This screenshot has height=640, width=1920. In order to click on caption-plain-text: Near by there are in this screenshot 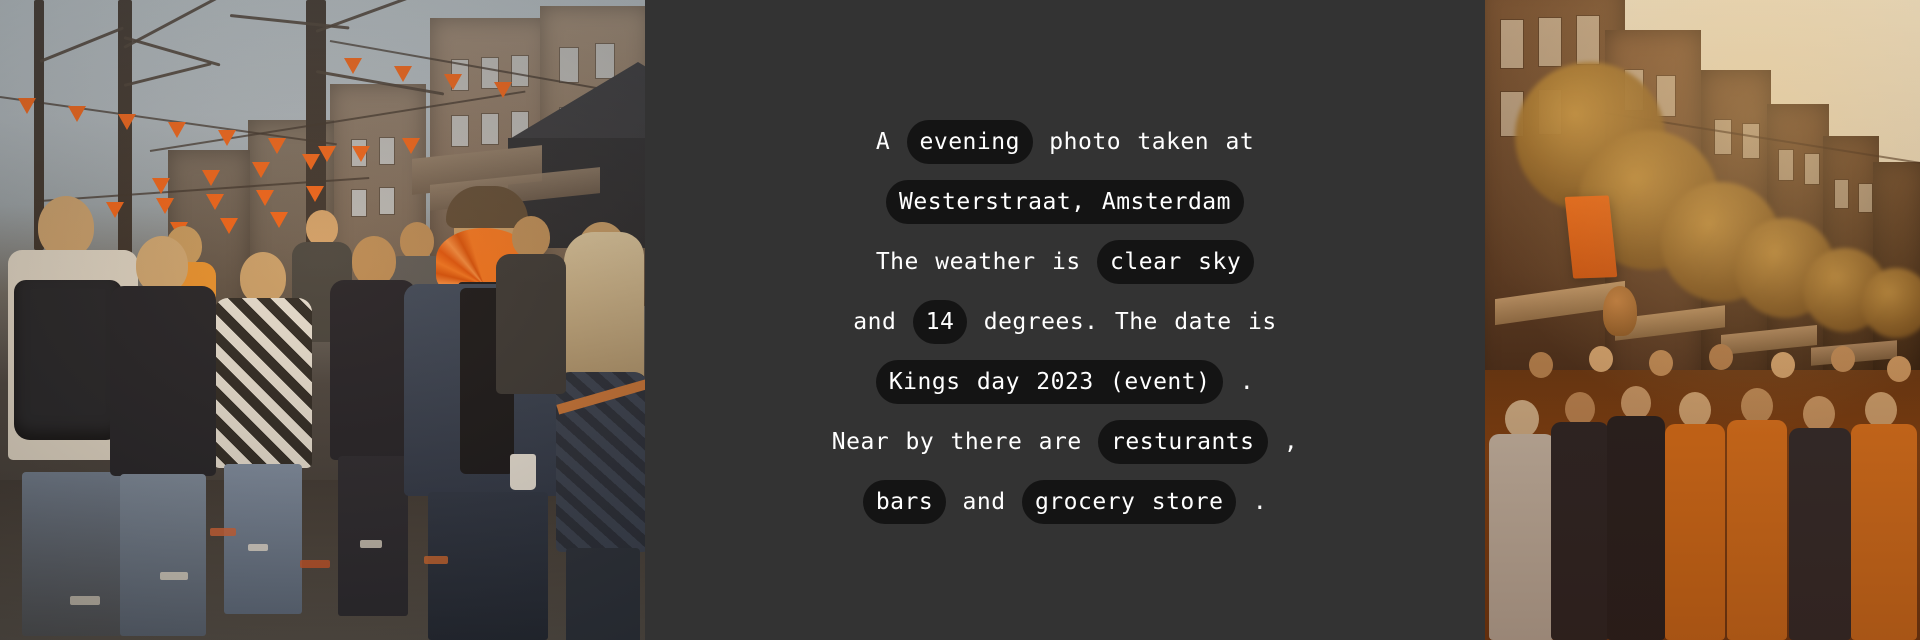, I will do `click(965, 442)`.